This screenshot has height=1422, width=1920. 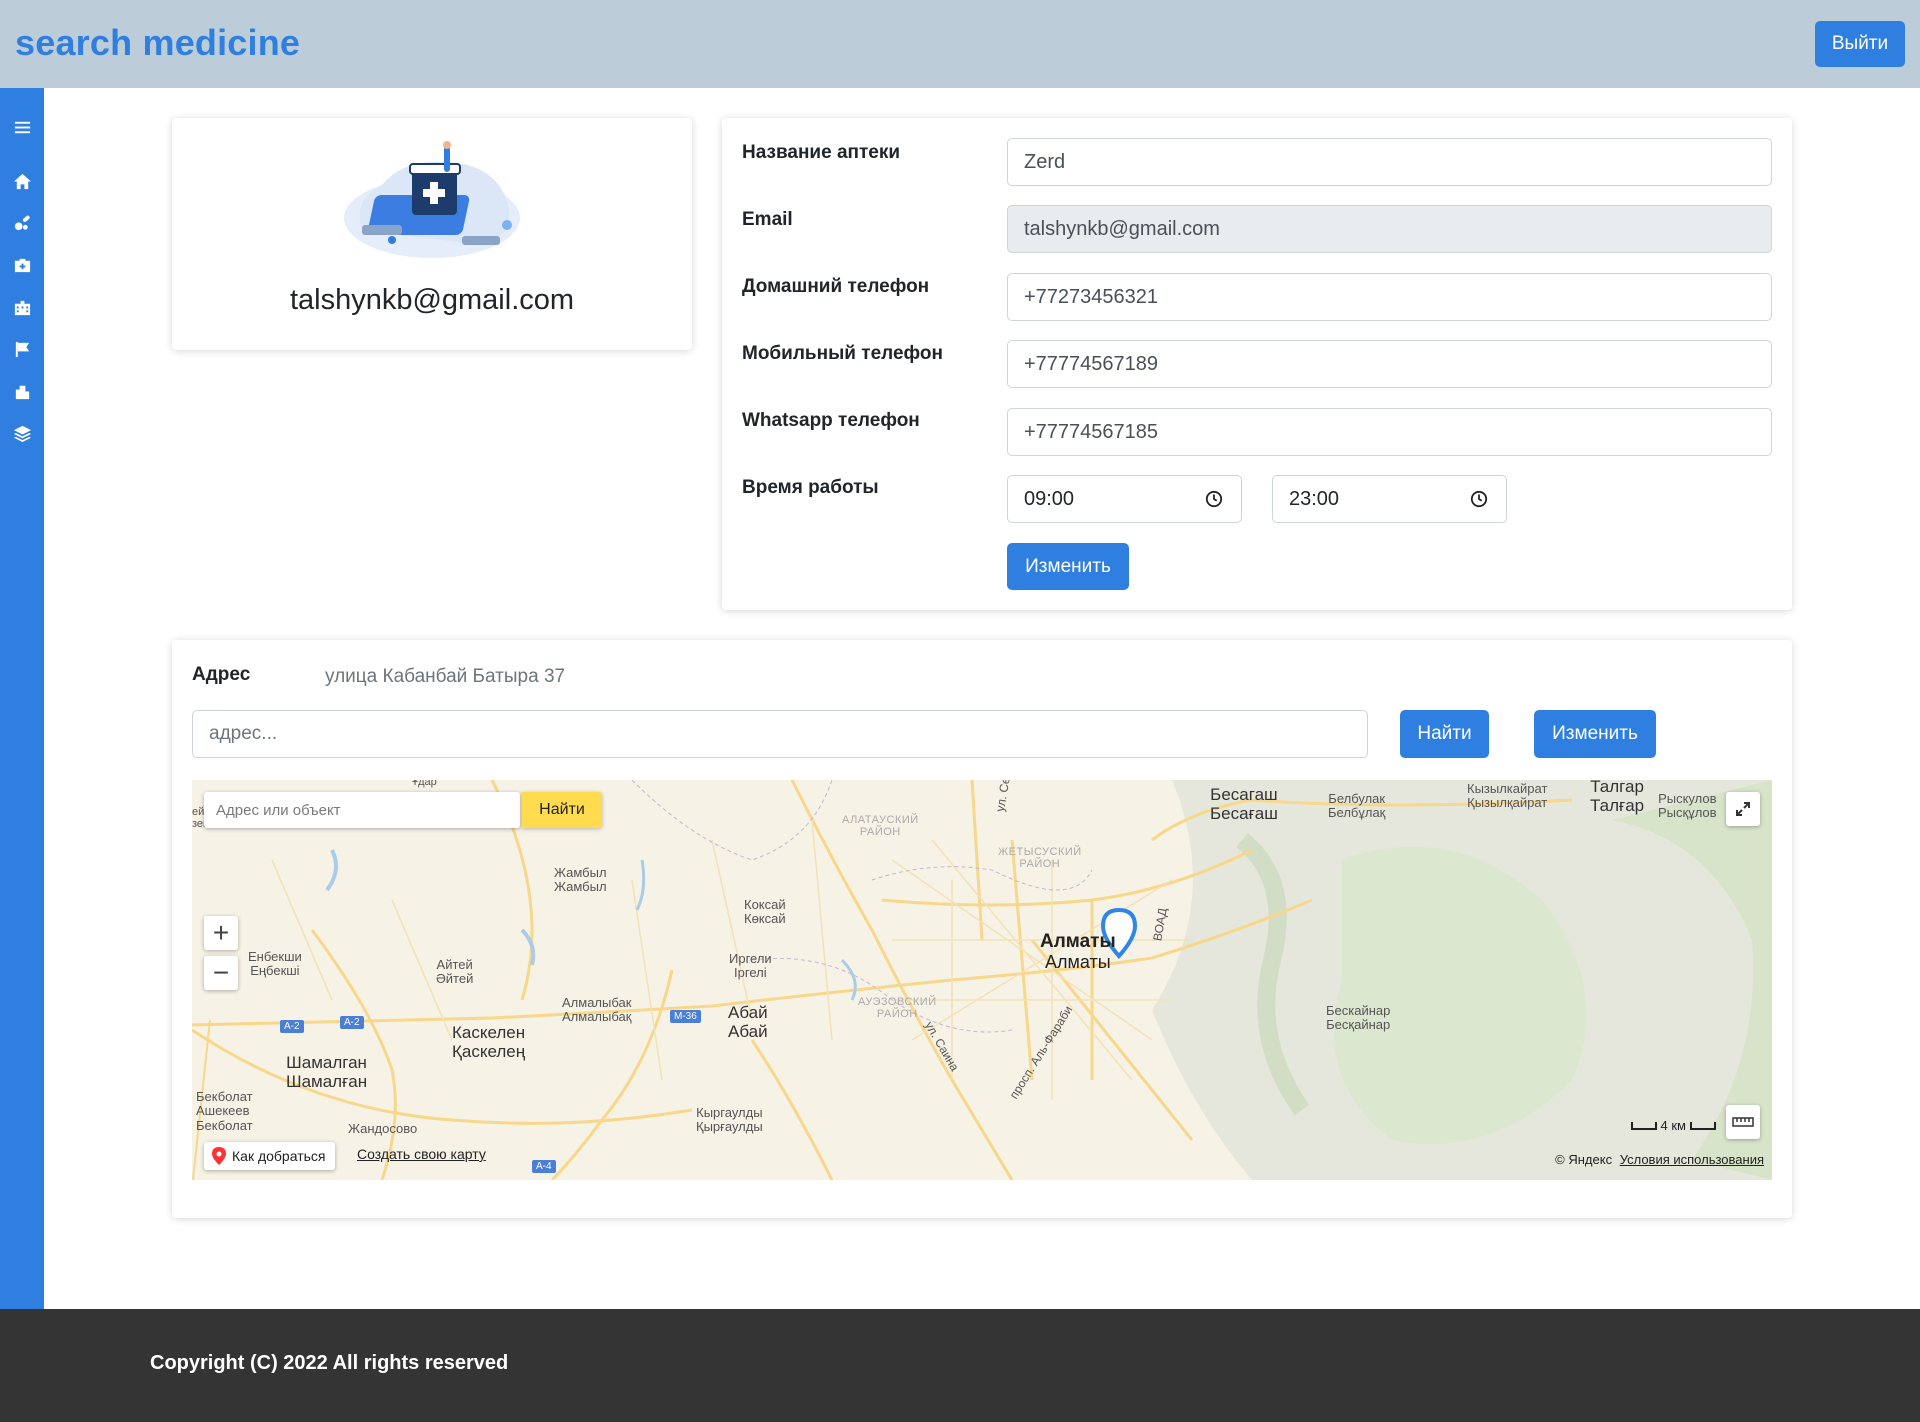 I want to click on change-address-button: Изменить, so click(x=1595, y=734).